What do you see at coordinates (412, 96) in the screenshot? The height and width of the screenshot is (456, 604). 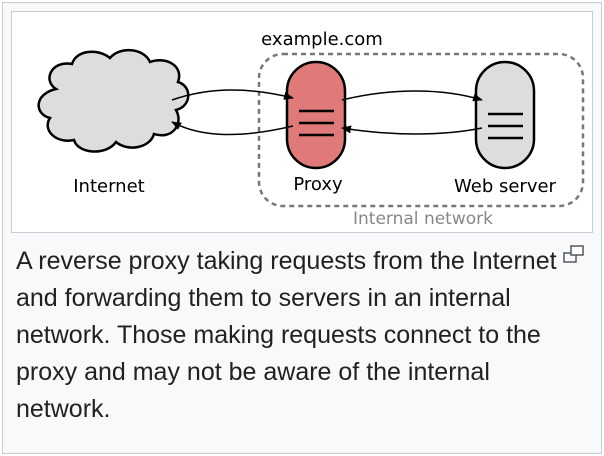 I see `arrow-proxy-to-server` at bounding box center [412, 96].